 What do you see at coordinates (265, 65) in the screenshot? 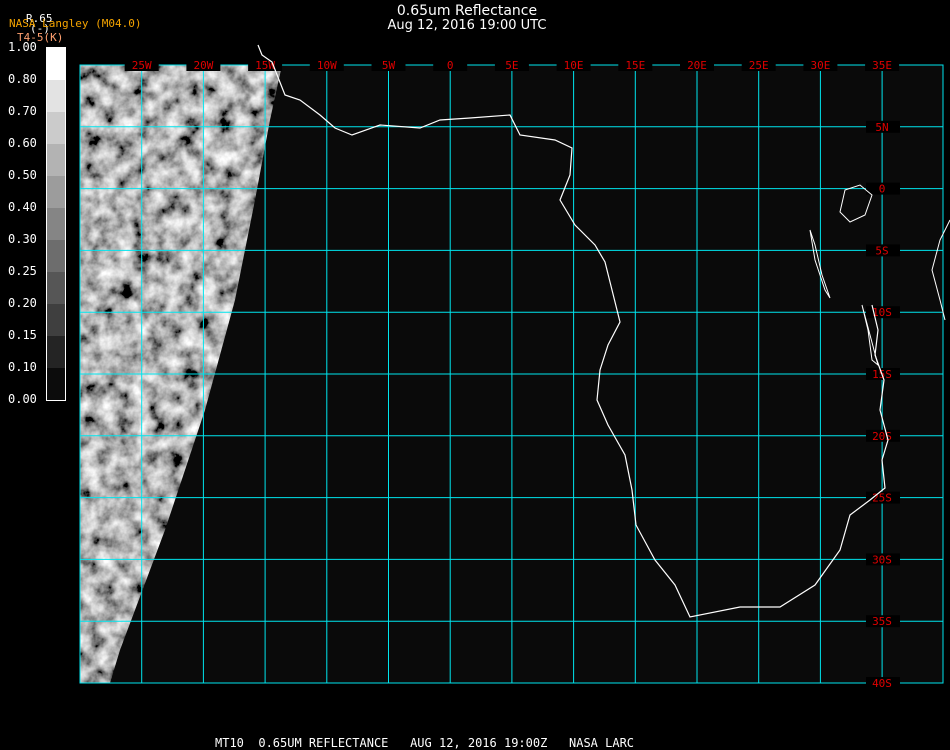
I see `longitude-label: 15W` at bounding box center [265, 65].